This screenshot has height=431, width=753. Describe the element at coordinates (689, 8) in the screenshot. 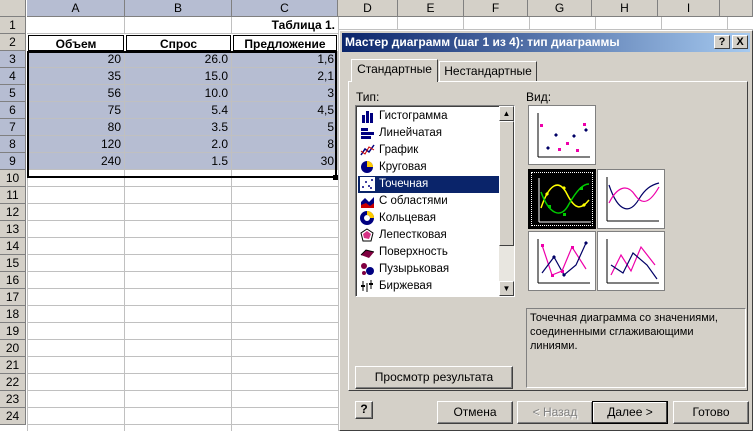

I see `column-header-i: I` at that location.